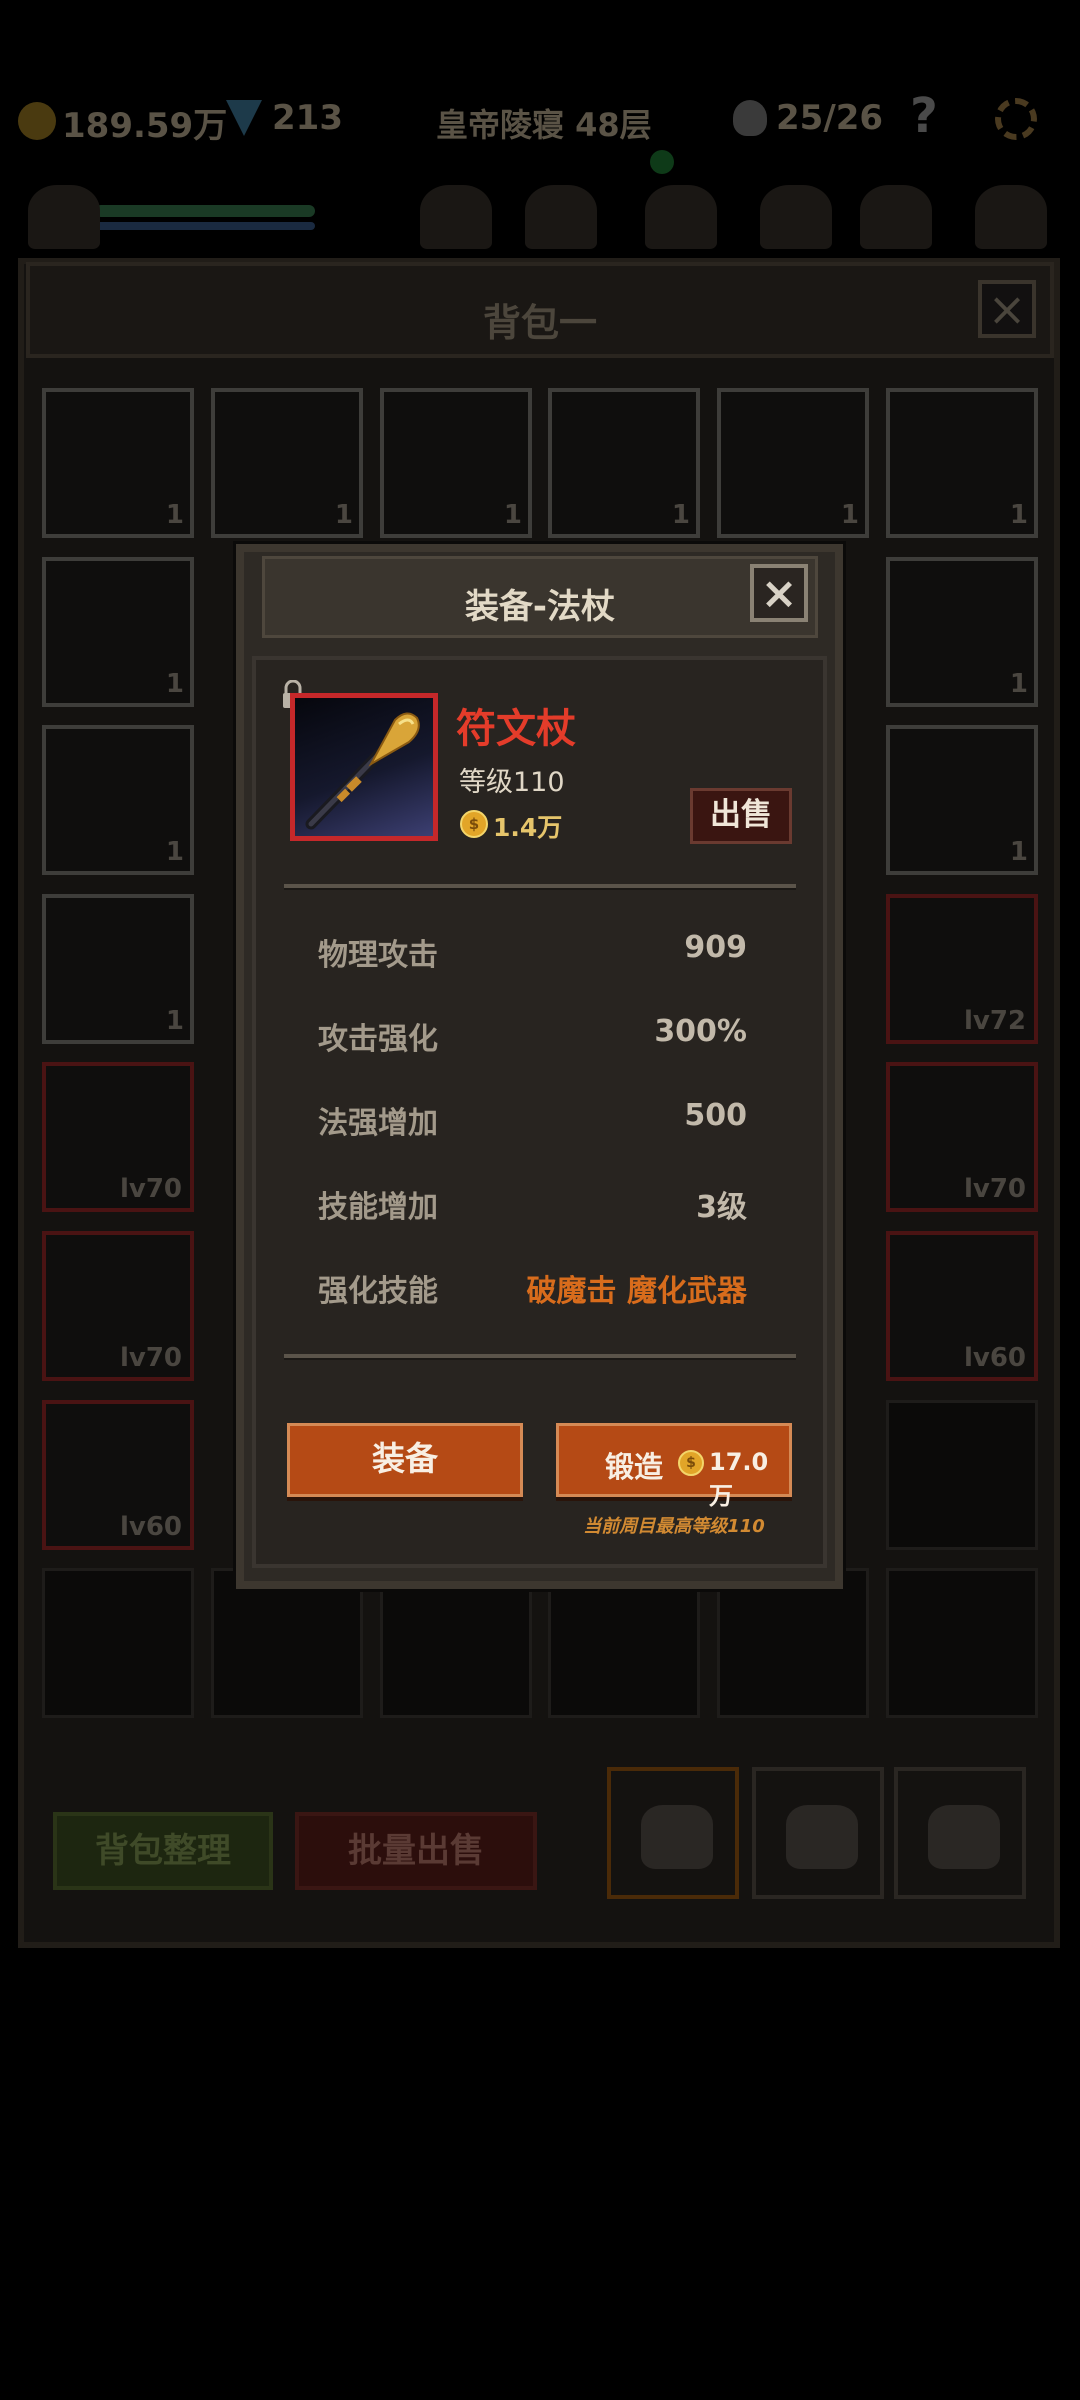 This screenshot has width=1080, height=2400. What do you see at coordinates (674, 1526) in the screenshot?
I see `max-level-note: 当前周目最高等级110` at bounding box center [674, 1526].